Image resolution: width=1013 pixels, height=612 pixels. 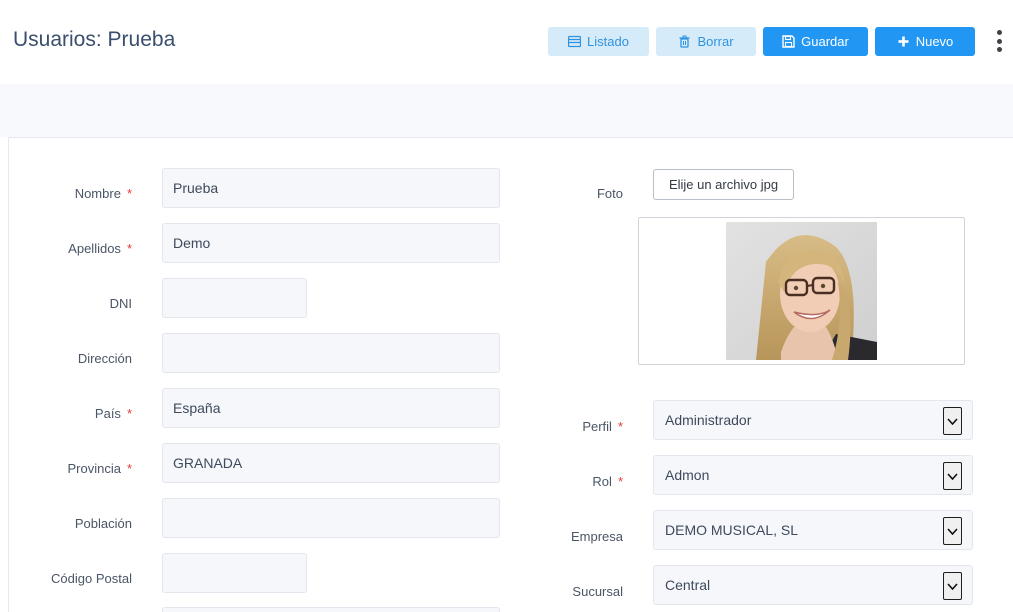 I want to click on direccion-label: Dirección, so click(x=104, y=358).